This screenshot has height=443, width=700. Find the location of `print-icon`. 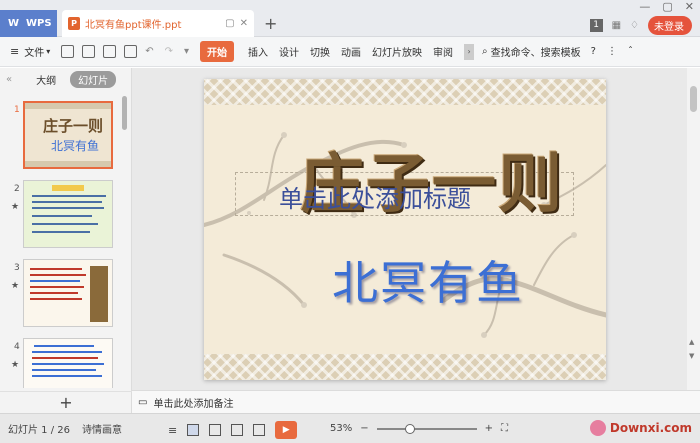

print-icon is located at coordinates (110, 51).